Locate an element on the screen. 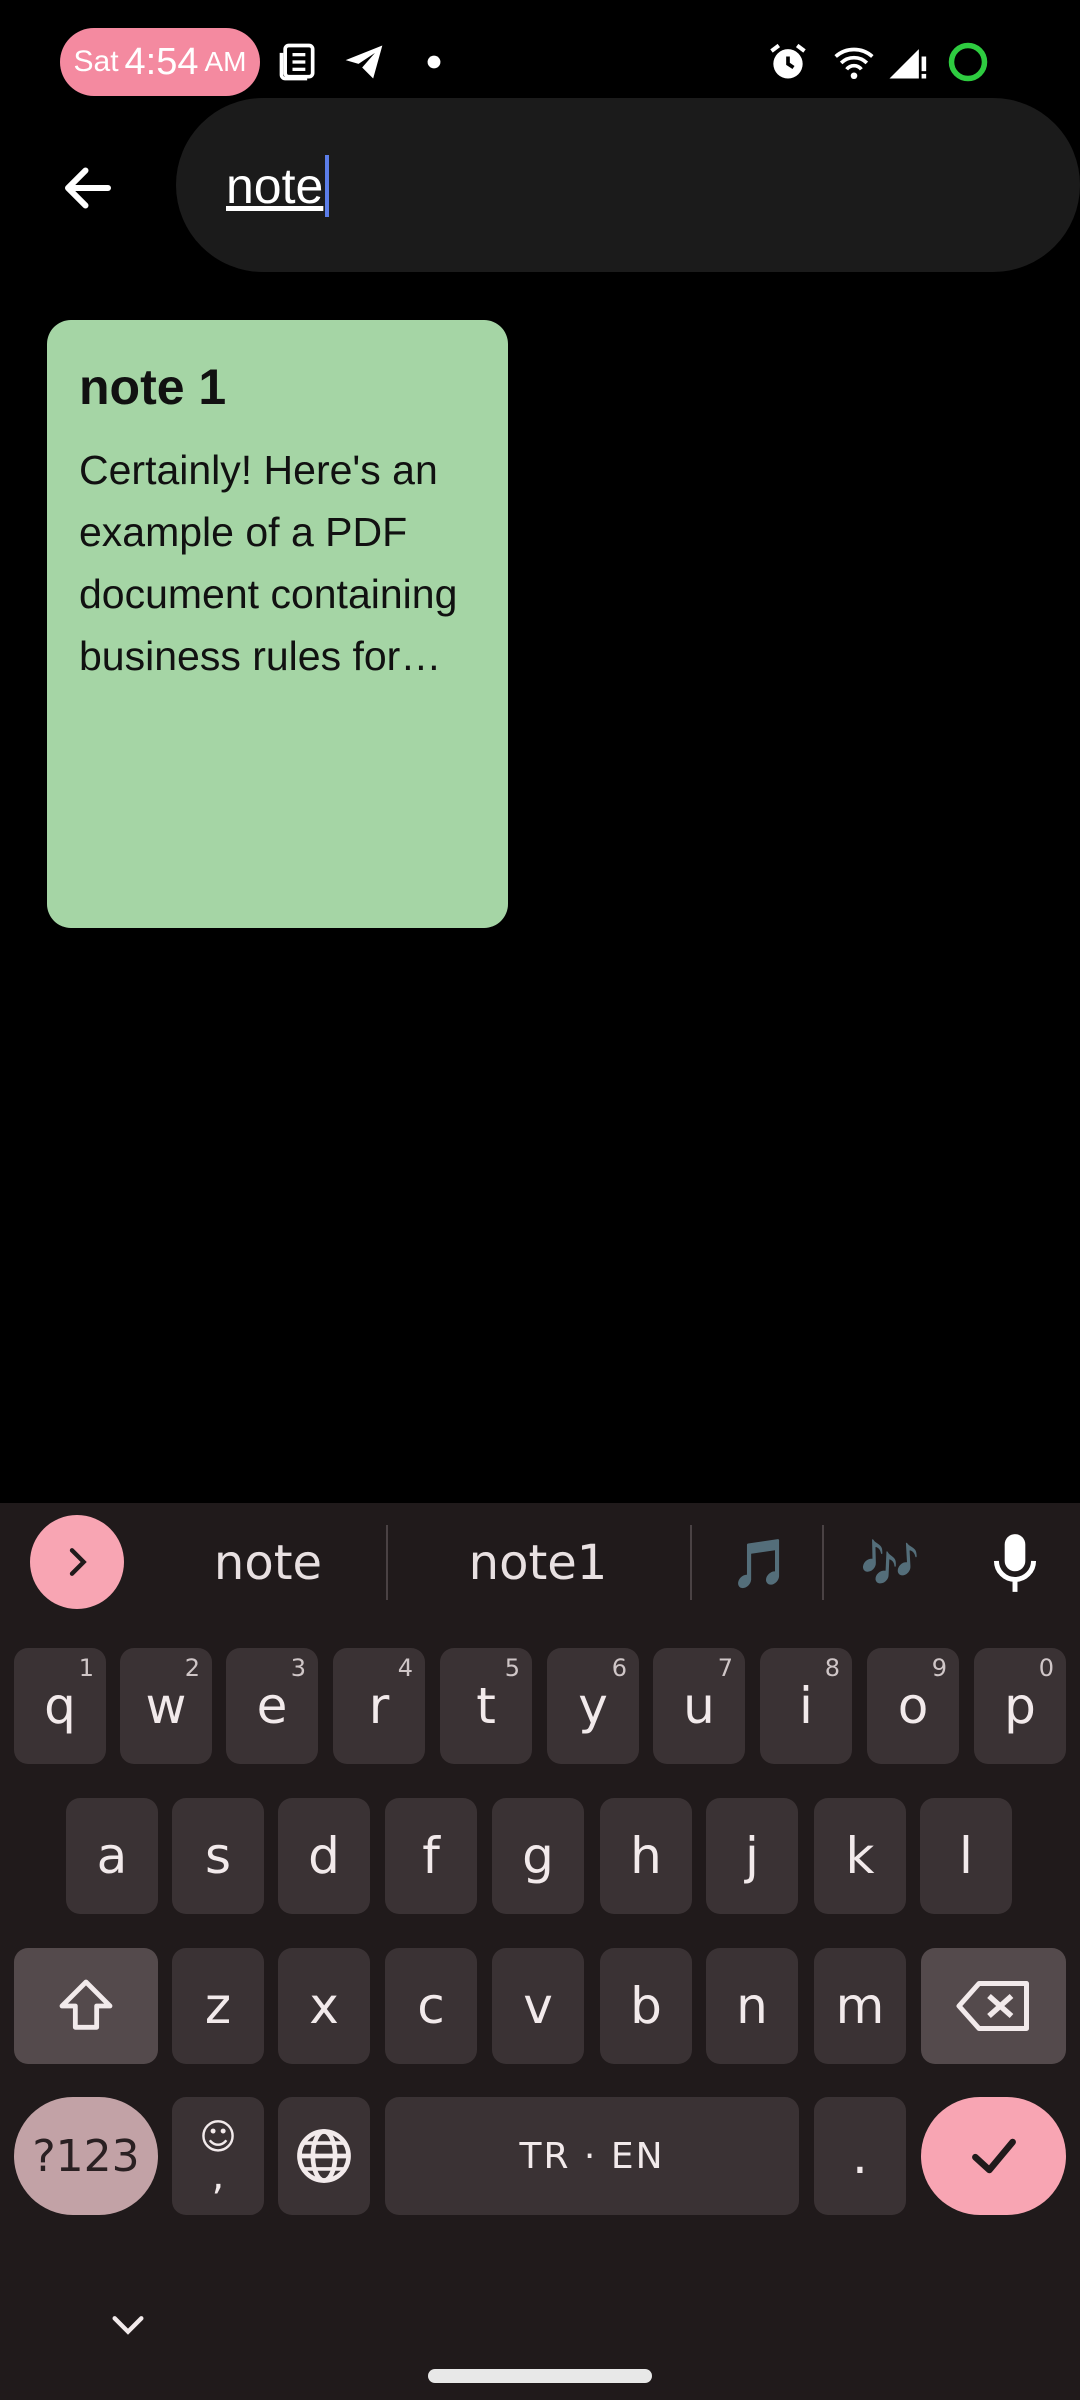  key-c: c is located at coordinates (431, 2006).